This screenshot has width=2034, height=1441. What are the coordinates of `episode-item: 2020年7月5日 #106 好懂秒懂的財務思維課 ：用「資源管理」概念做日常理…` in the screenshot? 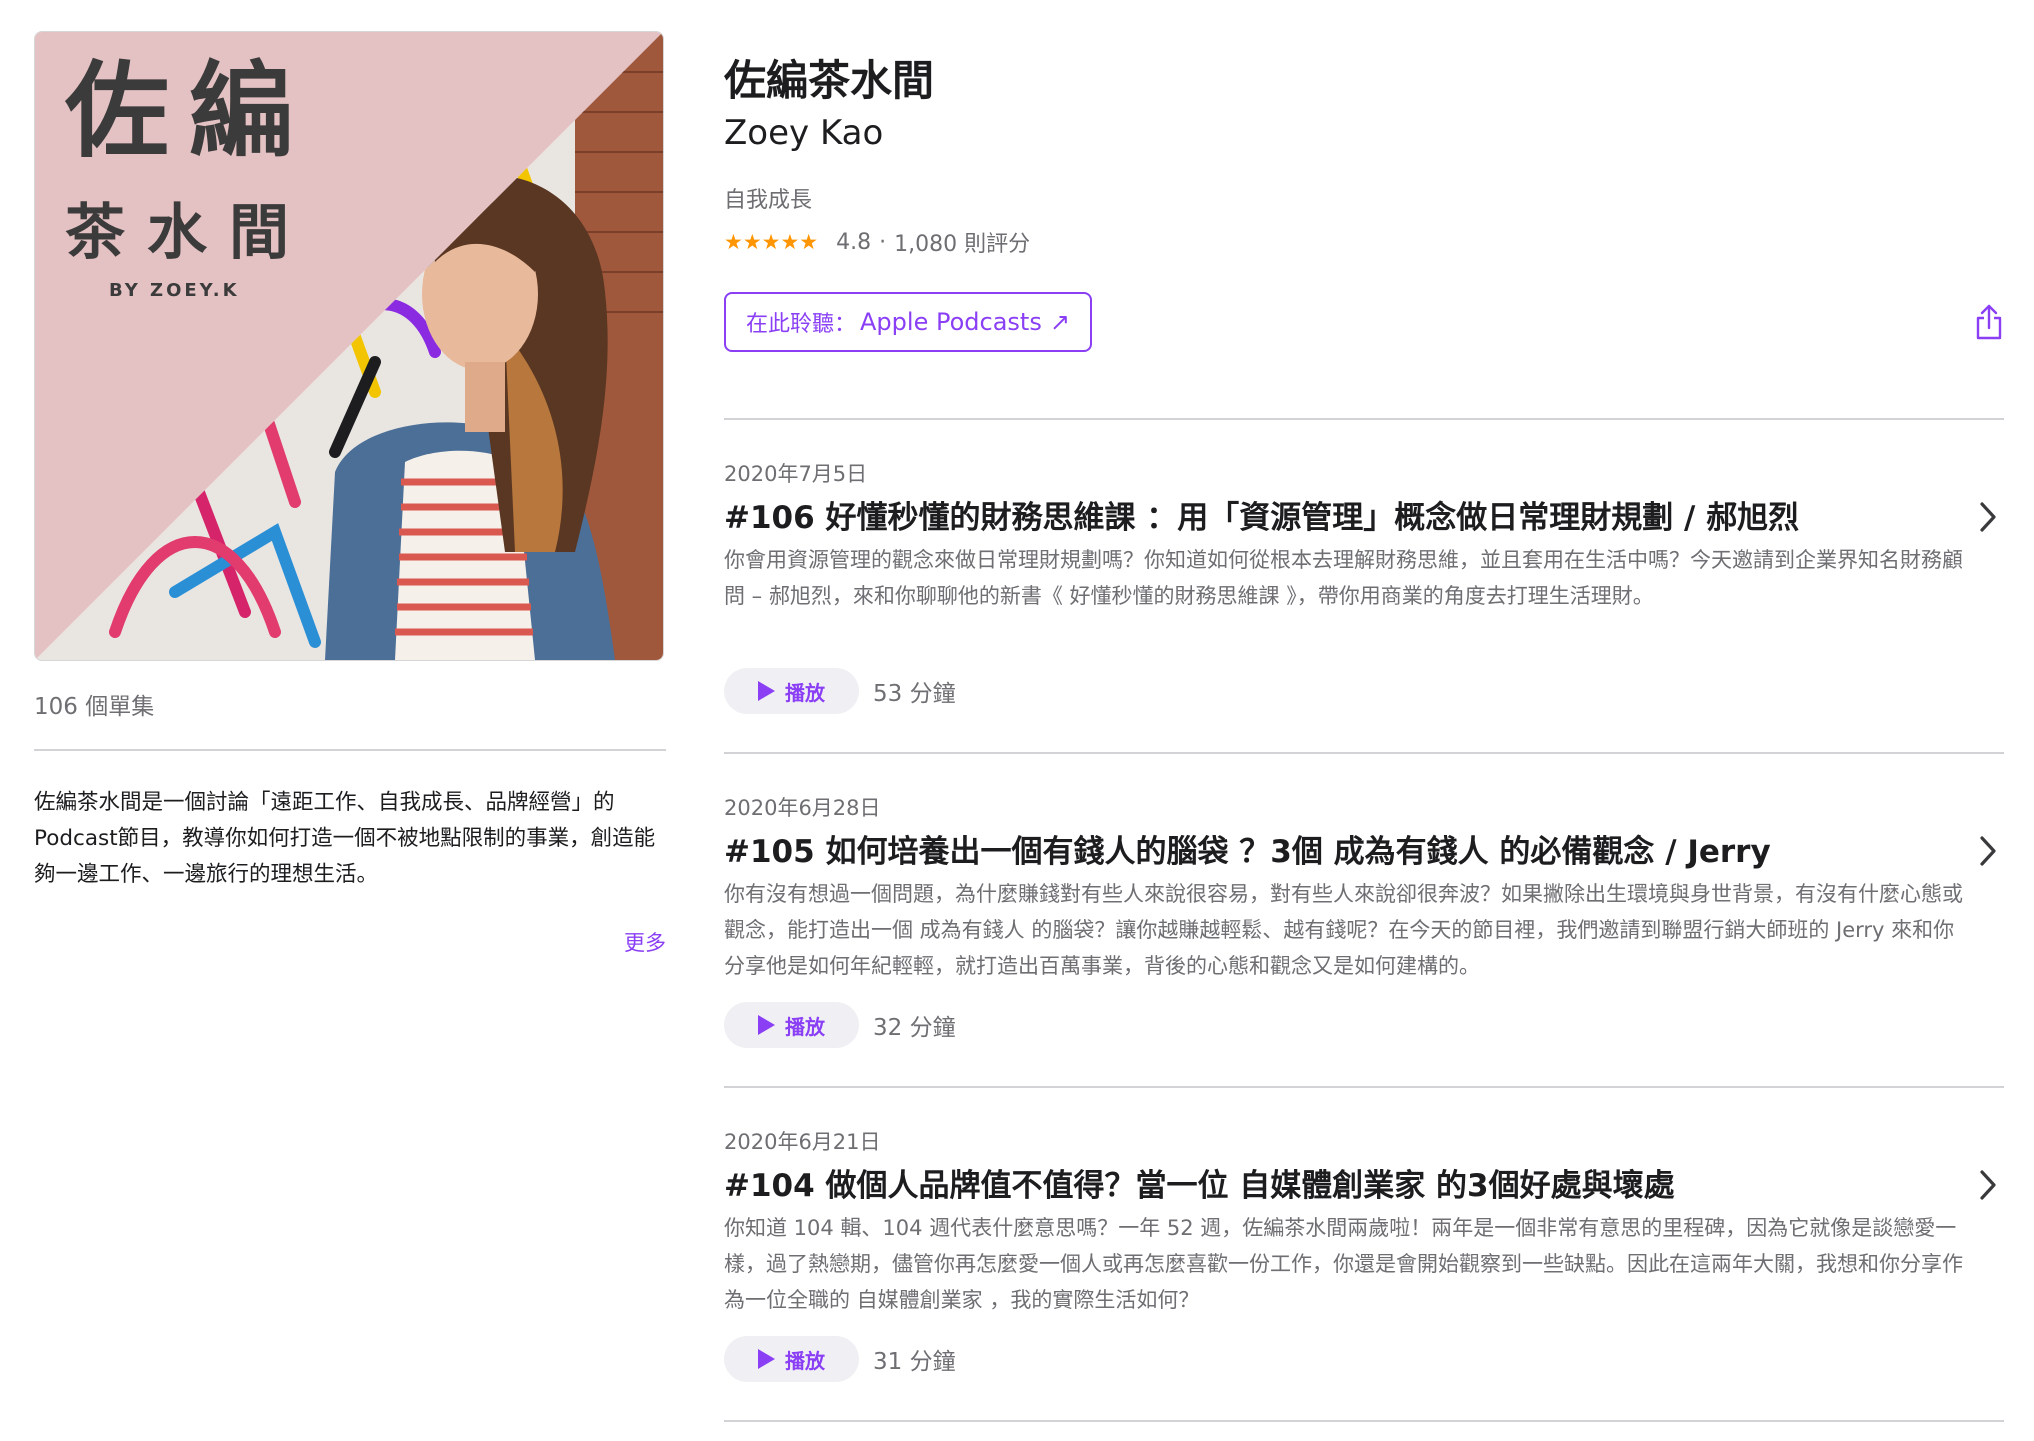 It's located at (1364, 587).